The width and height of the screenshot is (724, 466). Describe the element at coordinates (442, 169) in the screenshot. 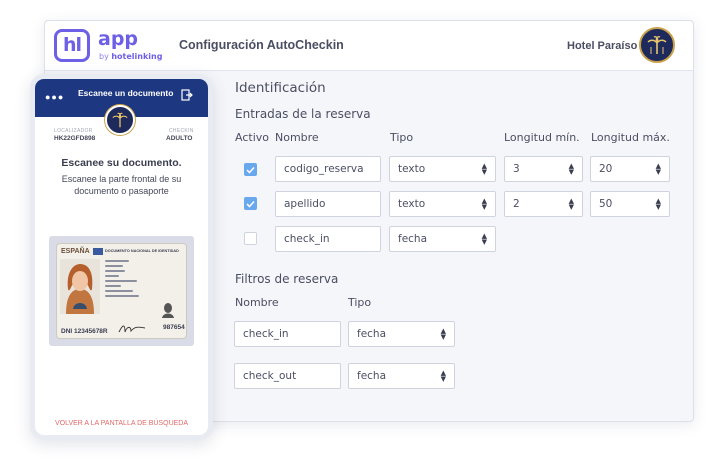

I see `type-select-codigo-reserva: texto ▲ ▼` at that location.